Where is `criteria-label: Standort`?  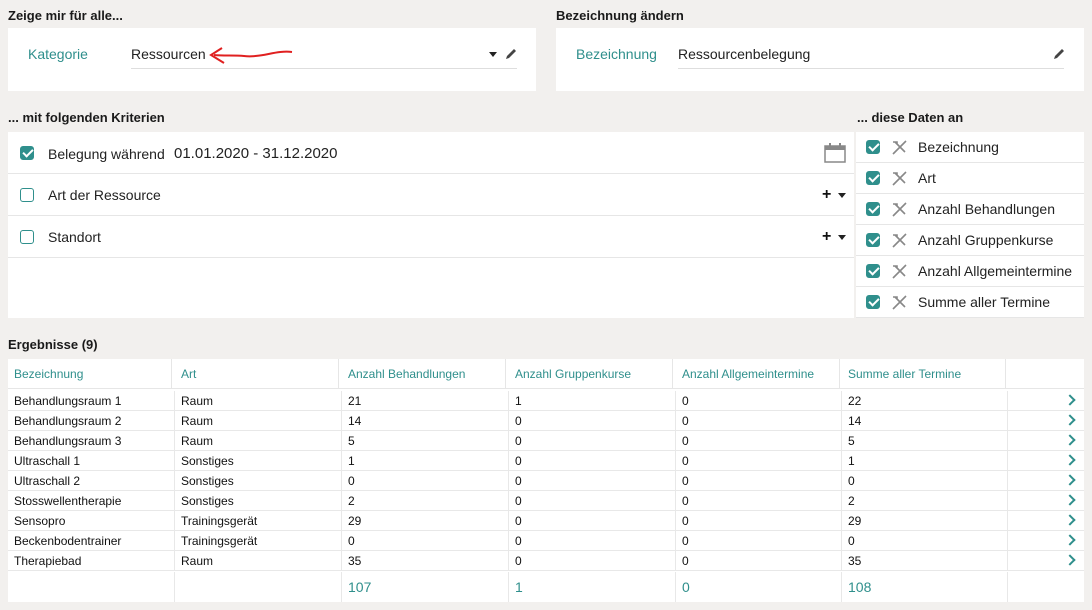
criteria-label: Standort is located at coordinates (74, 237).